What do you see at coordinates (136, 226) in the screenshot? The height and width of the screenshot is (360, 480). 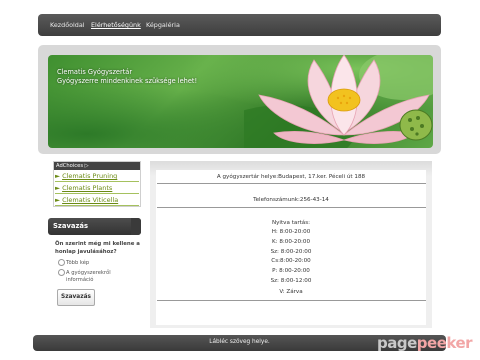 I see `heading-tab-decoration` at bounding box center [136, 226].